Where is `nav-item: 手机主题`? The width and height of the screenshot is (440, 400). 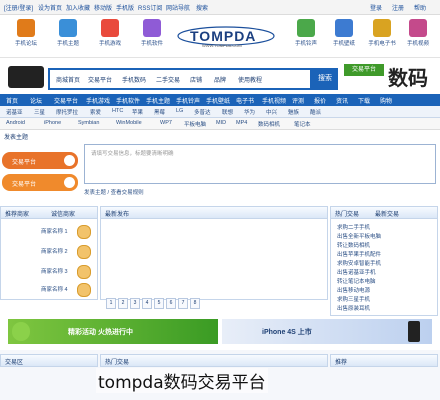
nav-item: 手机主题 is located at coordinates (158, 100).